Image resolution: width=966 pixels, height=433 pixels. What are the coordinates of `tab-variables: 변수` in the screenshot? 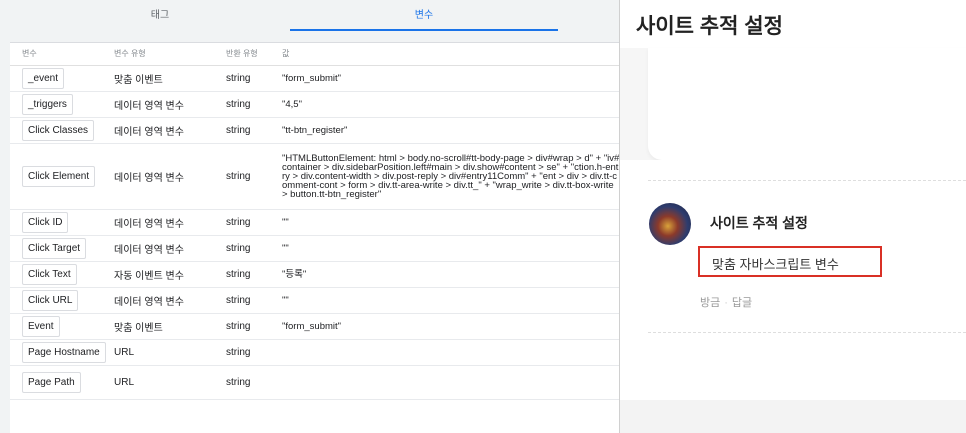 It's located at (424, 16).